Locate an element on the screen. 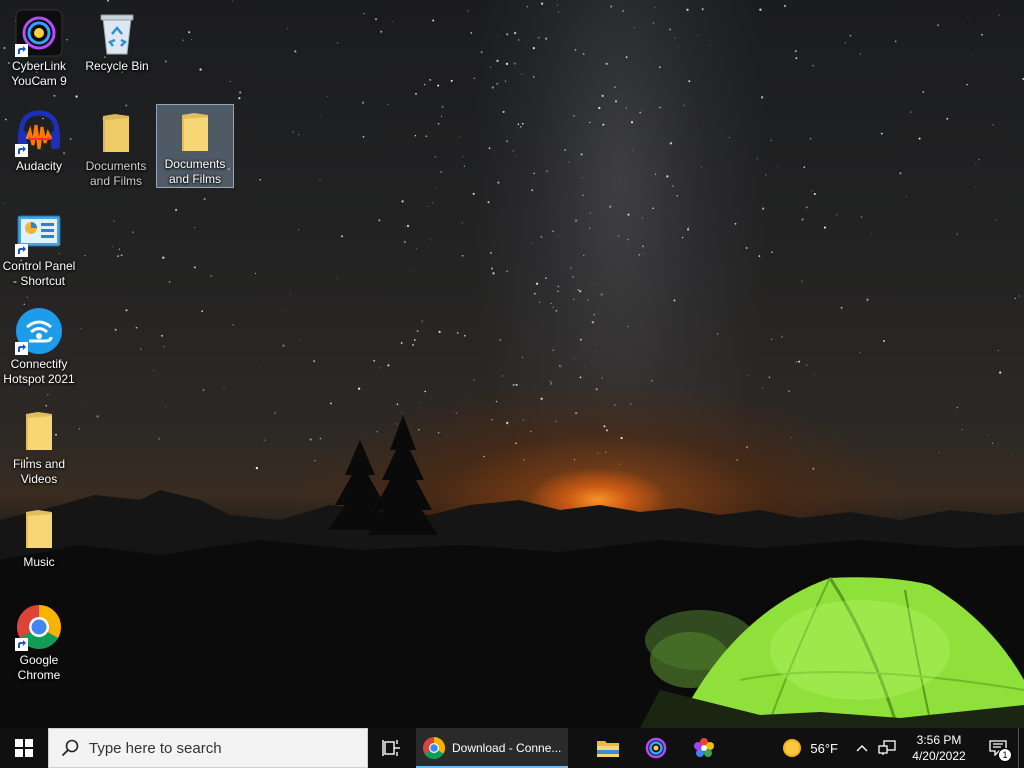  control-panel-icon is located at coordinates (39, 233).